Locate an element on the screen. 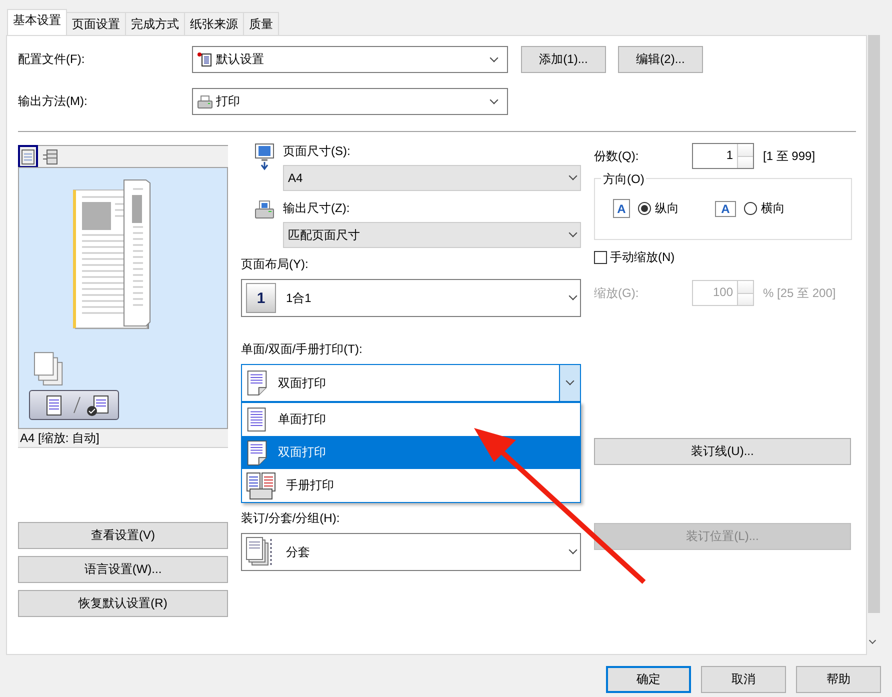  field-label: 页面布局(Y): is located at coordinates (274, 264).